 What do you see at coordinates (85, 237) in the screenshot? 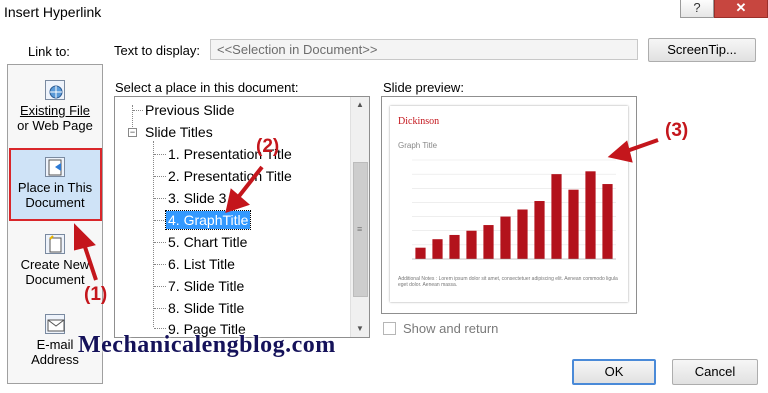
I see `arrow-1-head` at bounding box center [85, 237].